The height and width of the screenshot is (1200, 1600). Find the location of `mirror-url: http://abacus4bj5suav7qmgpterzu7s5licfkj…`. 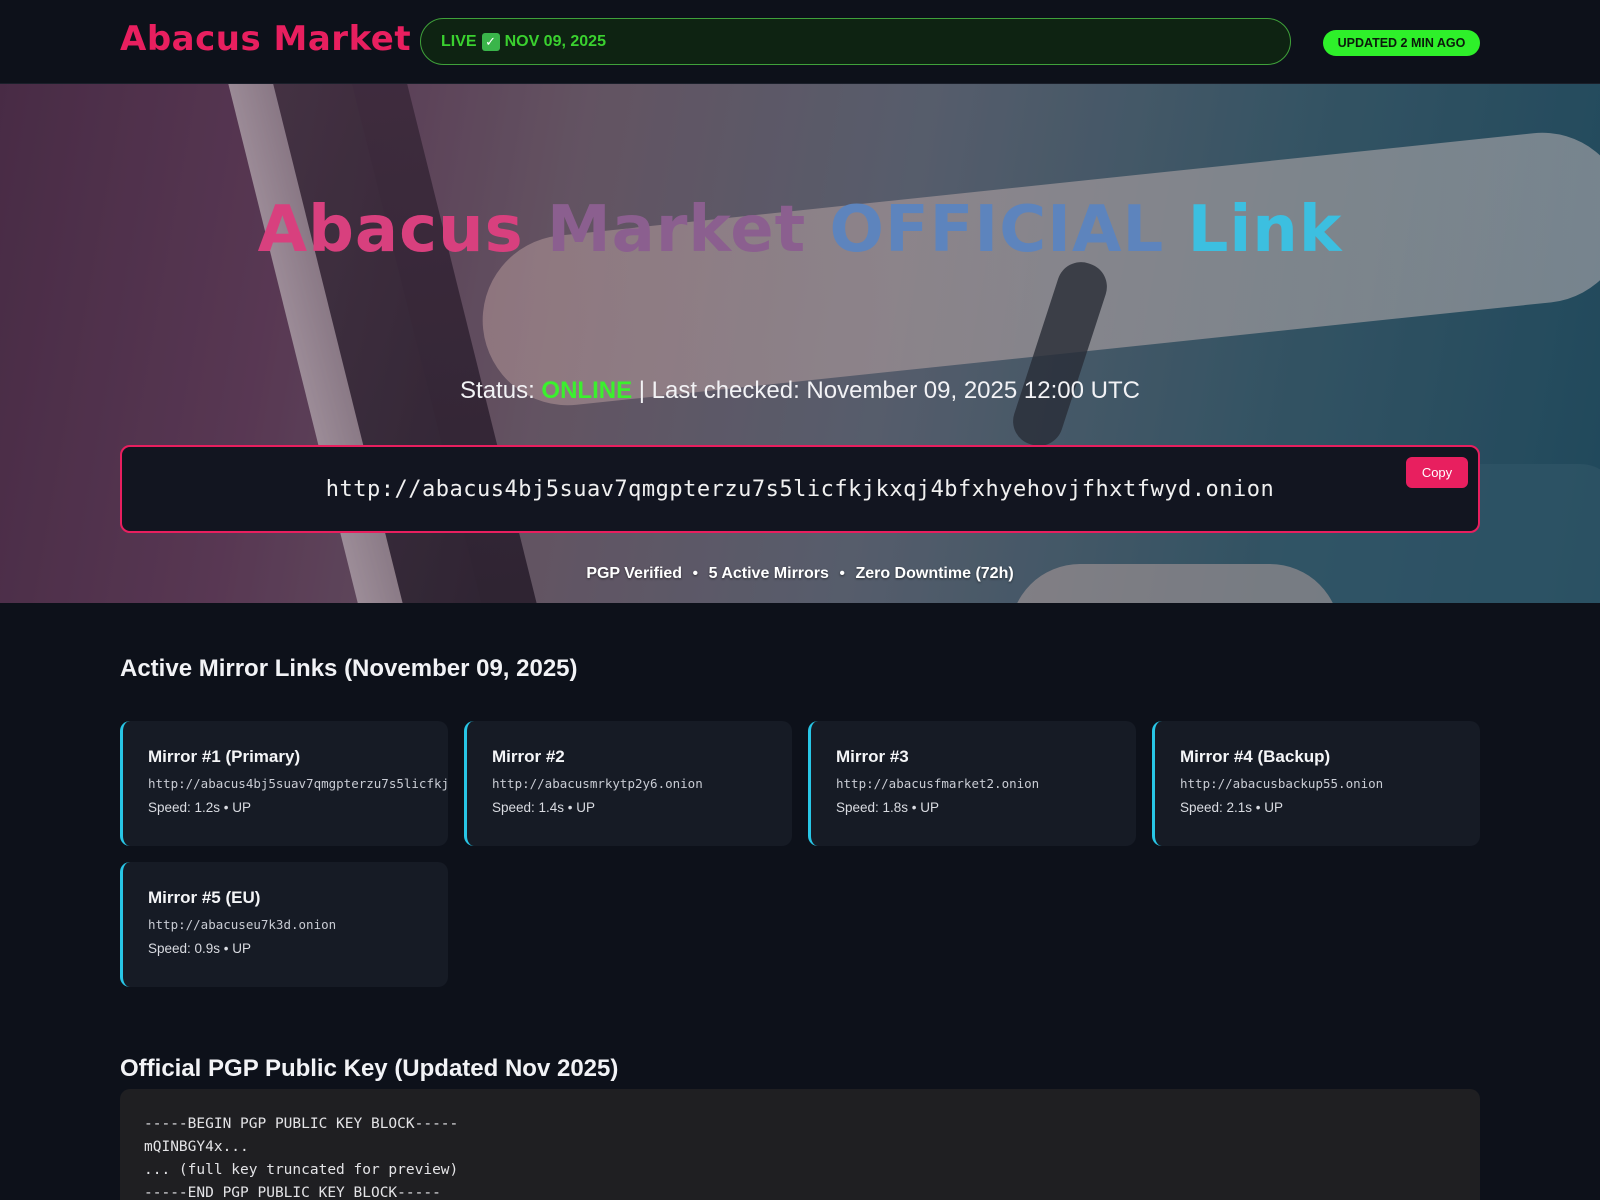

mirror-url: http://abacus4bj5suav7qmgpterzu7s5licfkj… is located at coordinates (298, 784).